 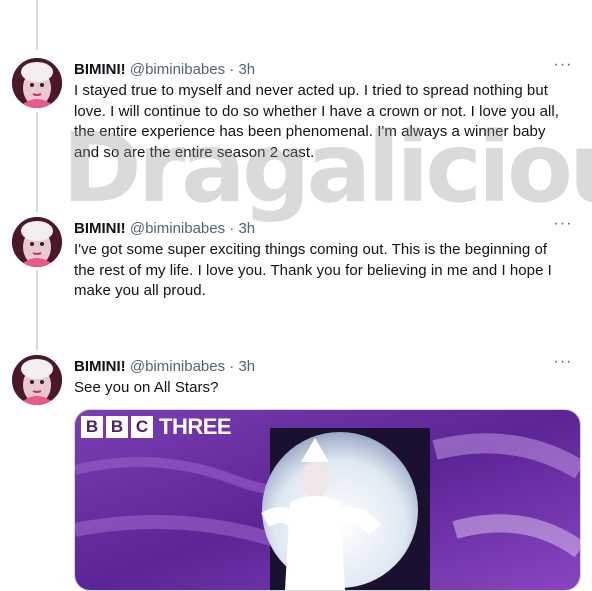 I want to click on bbc-logo-three: THREE, so click(x=195, y=426).